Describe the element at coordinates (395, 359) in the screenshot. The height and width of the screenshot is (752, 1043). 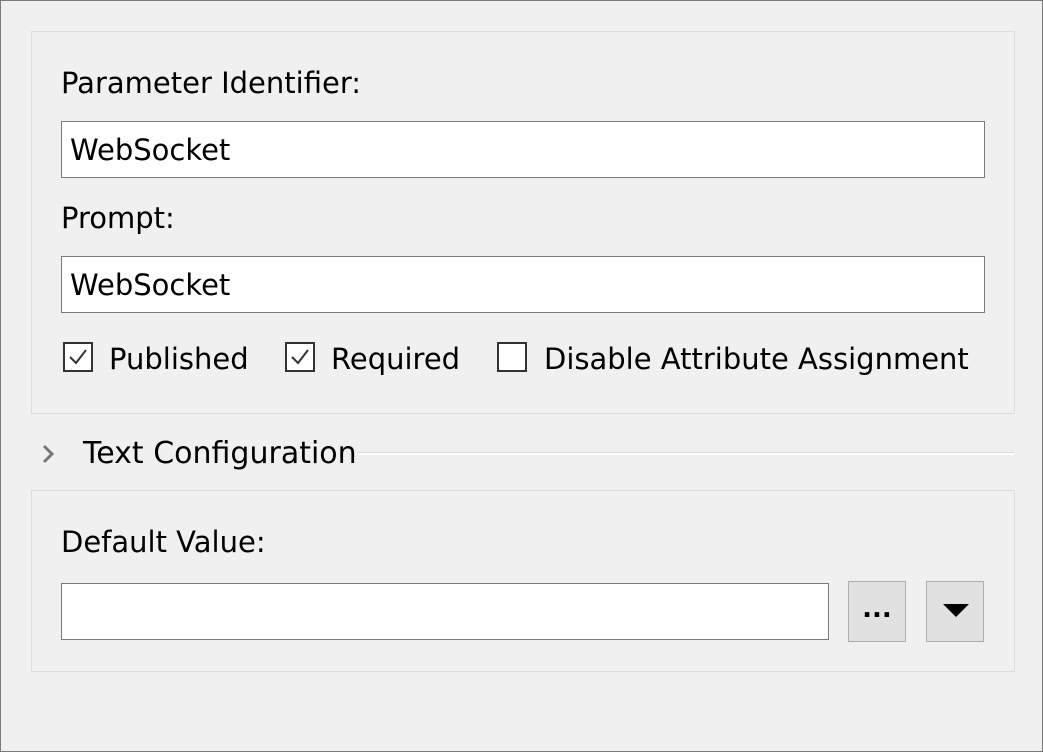
I see `required-label: Required` at that location.